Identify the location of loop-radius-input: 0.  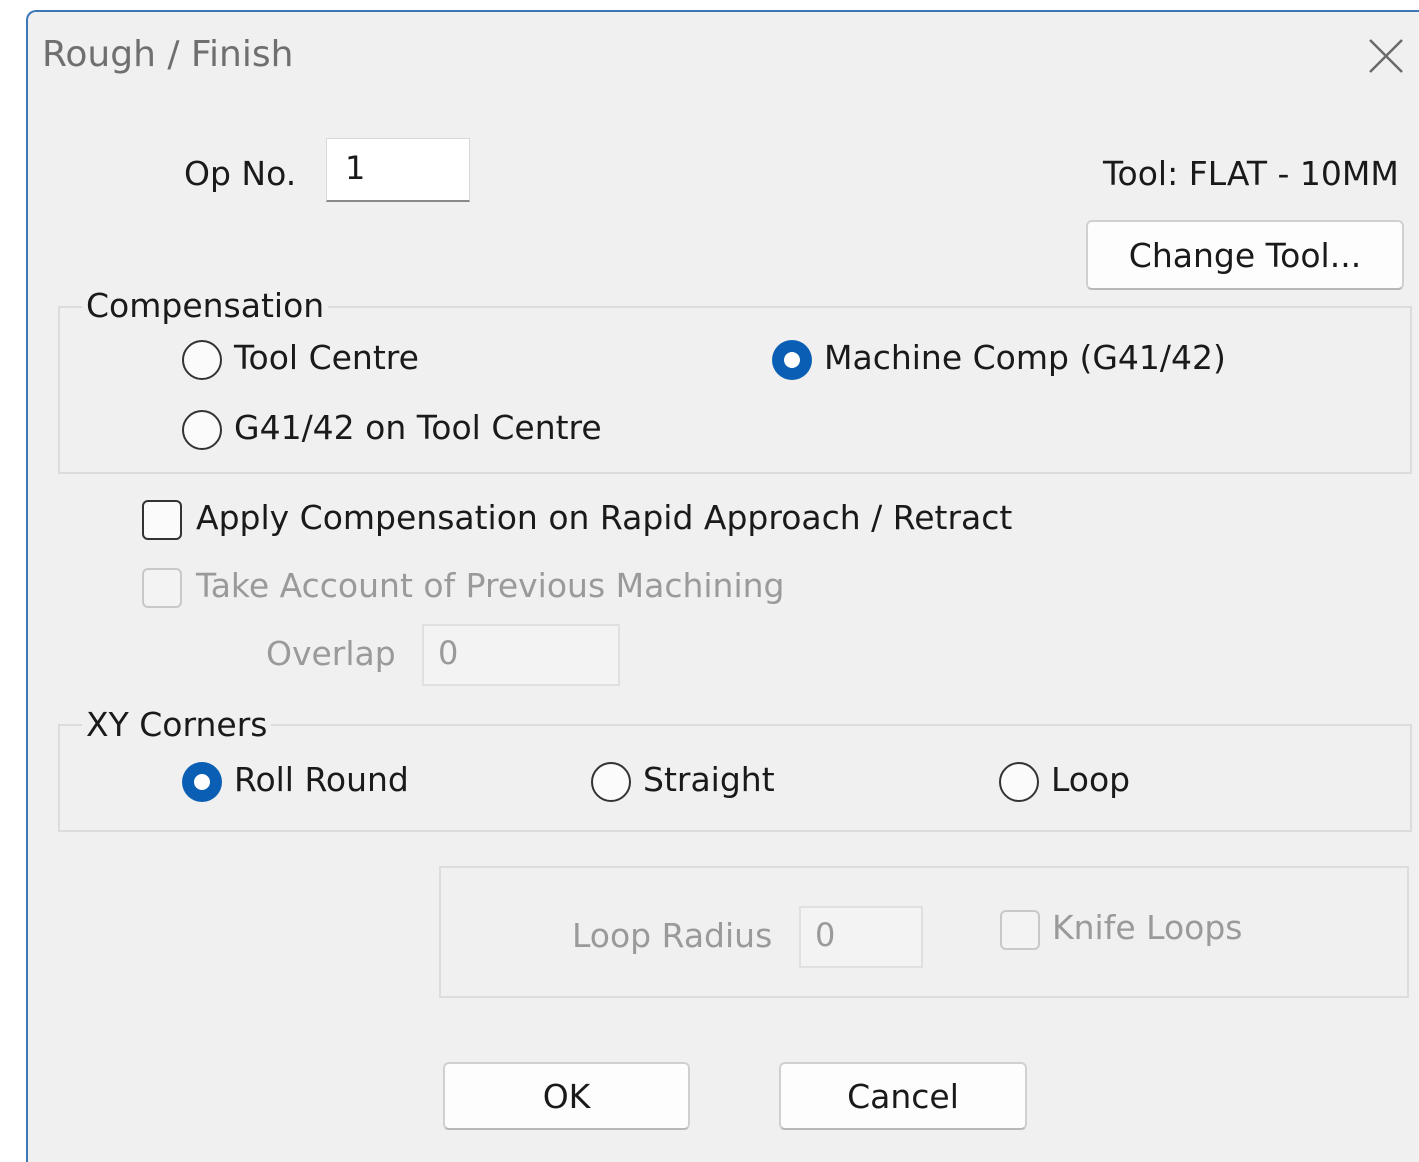
(861, 937).